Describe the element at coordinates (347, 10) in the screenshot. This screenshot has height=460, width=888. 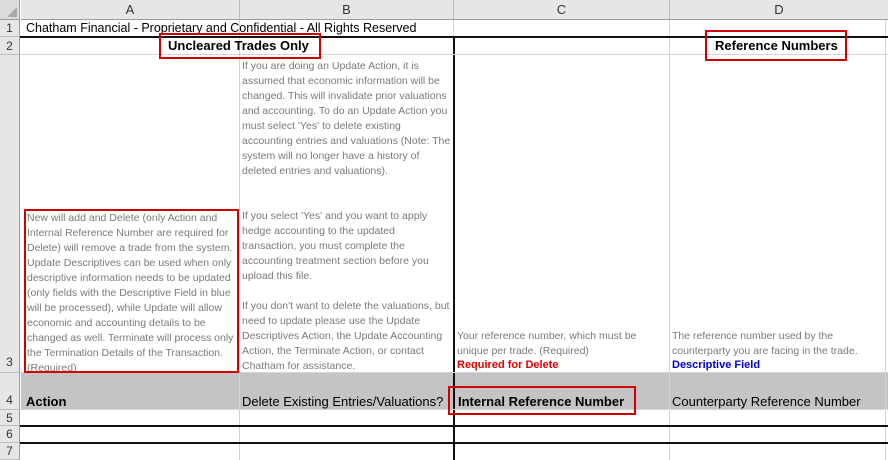
I see `column-header-b: B` at that location.